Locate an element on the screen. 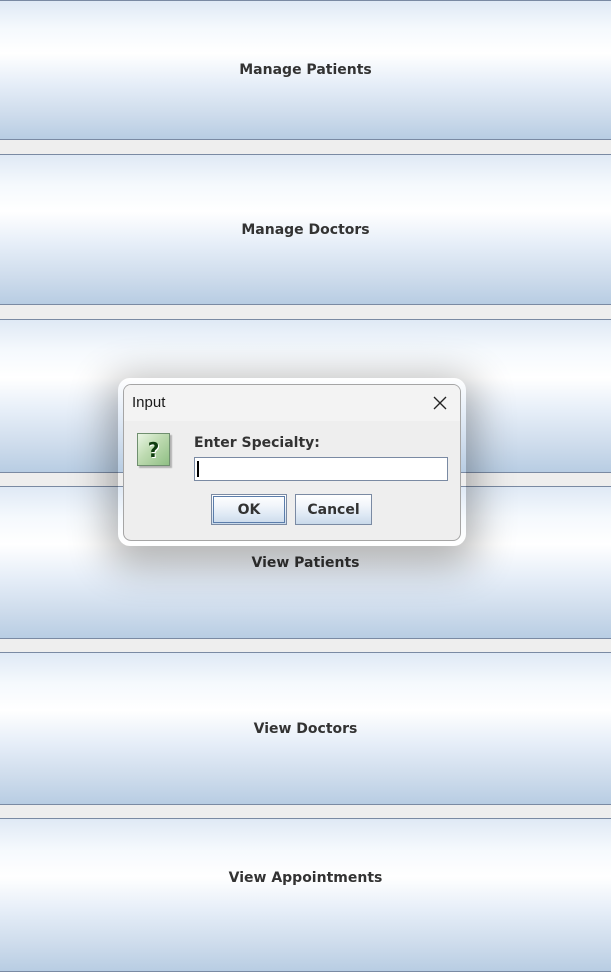 Image resolution: width=611 pixels, height=972 pixels. text-caret is located at coordinates (198, 469).